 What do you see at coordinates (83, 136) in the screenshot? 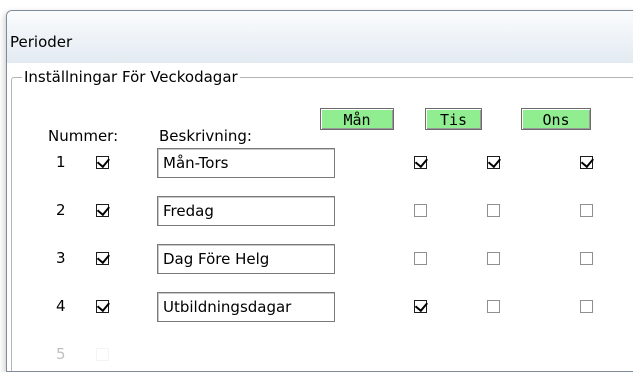
I see `number-column-header: Nummer:` at bounding box center [83, 136].